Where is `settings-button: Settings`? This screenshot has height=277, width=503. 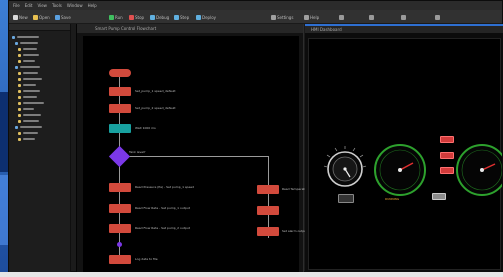
settings-button: Settings is located at coordinates (282, 17).